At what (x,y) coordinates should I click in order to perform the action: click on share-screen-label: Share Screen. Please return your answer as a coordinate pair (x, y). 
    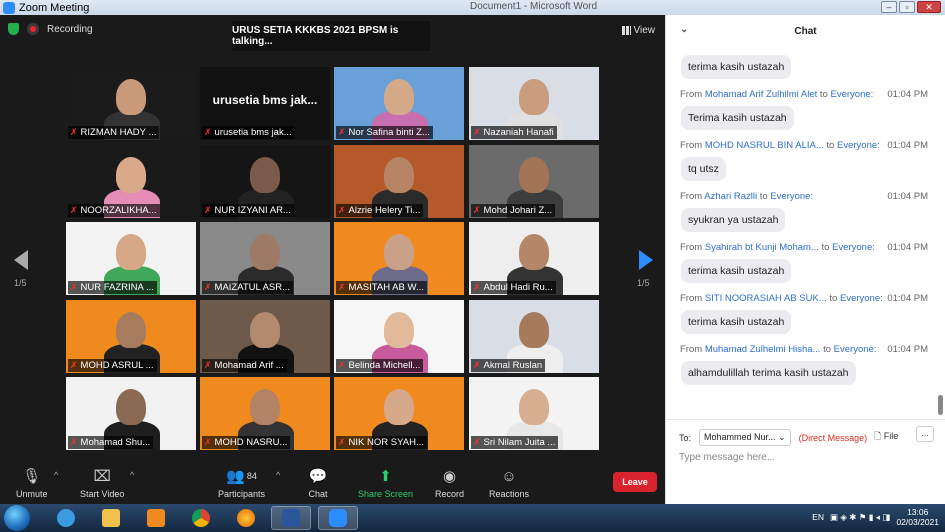
    Looking at the image, I should click on (386, 494).